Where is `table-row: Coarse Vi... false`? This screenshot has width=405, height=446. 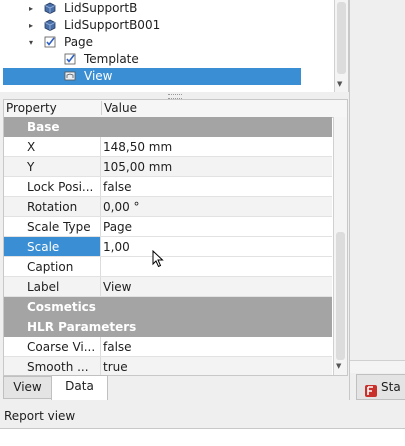
table-row: Coarse Vi... false is located at coordinates (168, 347).